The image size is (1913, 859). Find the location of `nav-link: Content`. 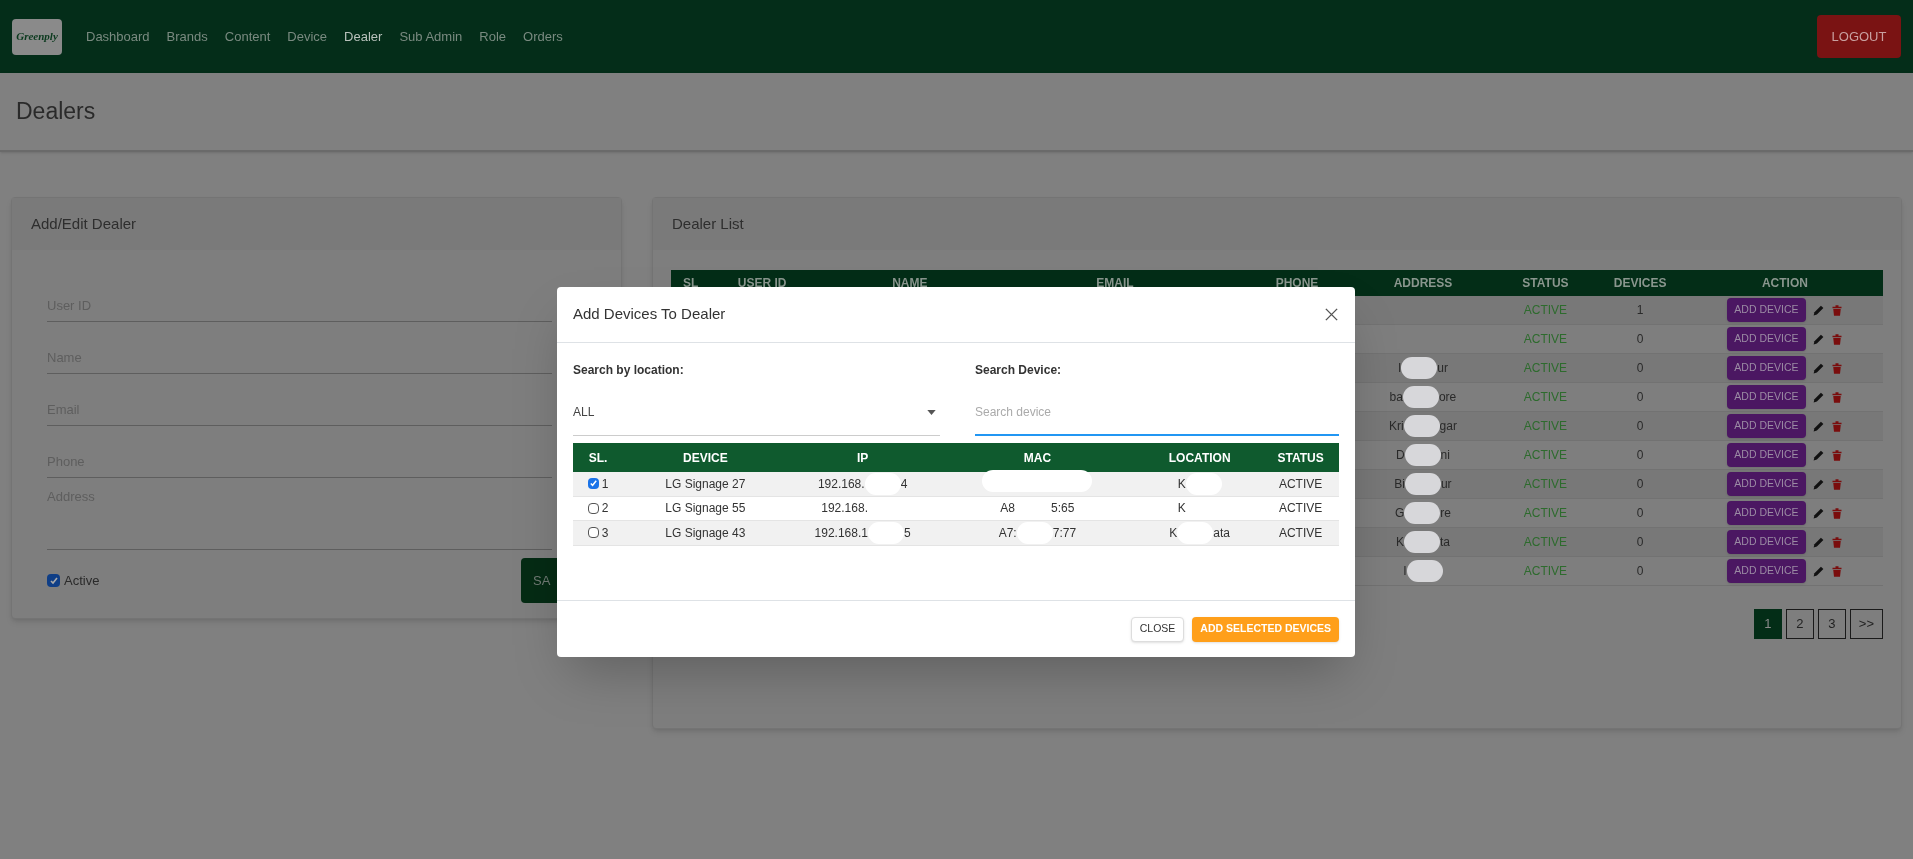

nav-link: Content is located at coordinates (247, 36).